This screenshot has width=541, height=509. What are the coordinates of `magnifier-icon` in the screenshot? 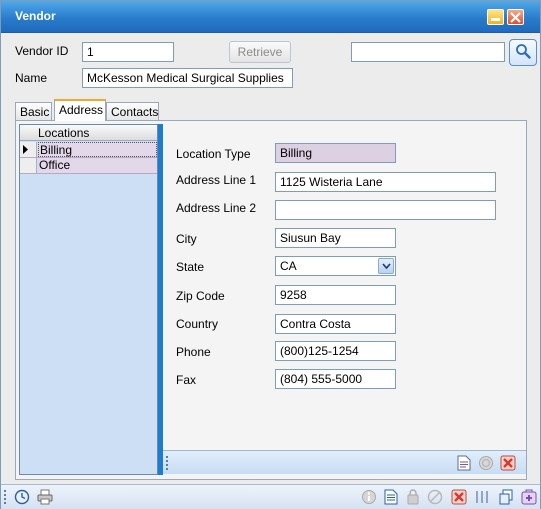 It's located at (523, 52).